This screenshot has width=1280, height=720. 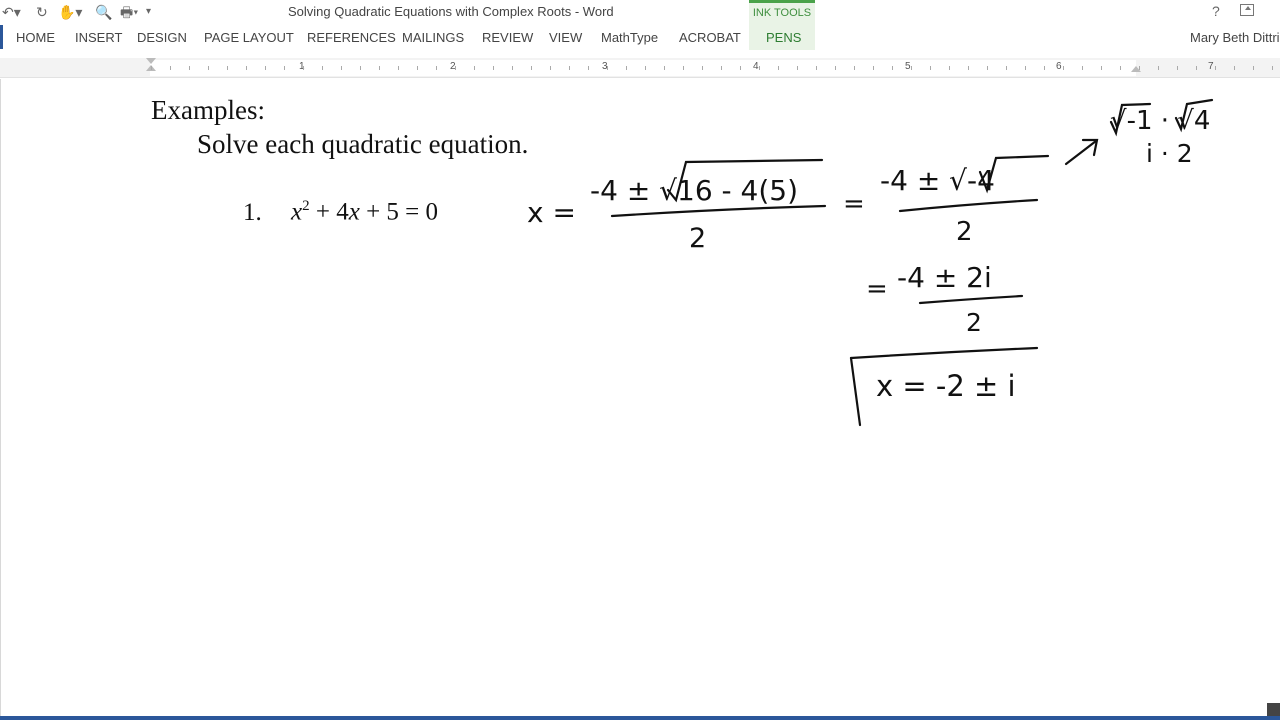 I want to click on ink-final-answer: x = -2 ± i, so click(x=946, y=386).